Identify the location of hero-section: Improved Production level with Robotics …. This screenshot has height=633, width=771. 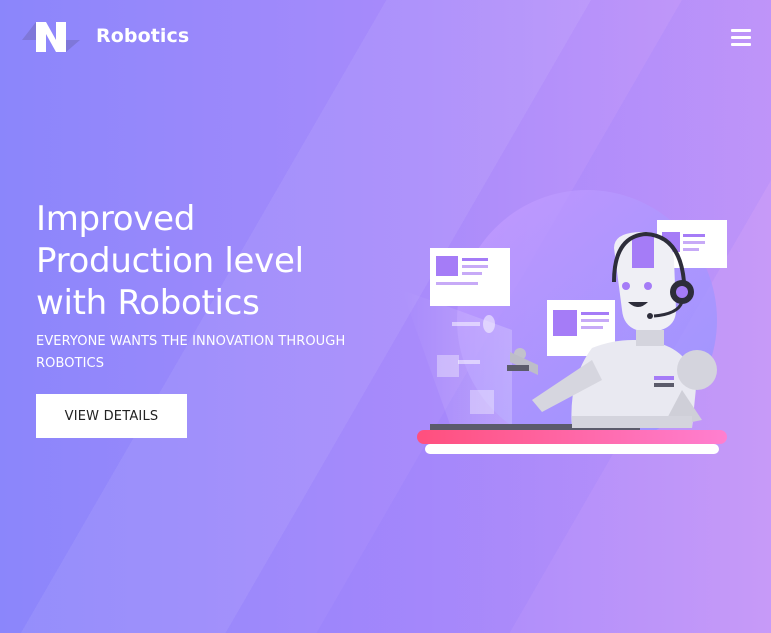
(206, 286).